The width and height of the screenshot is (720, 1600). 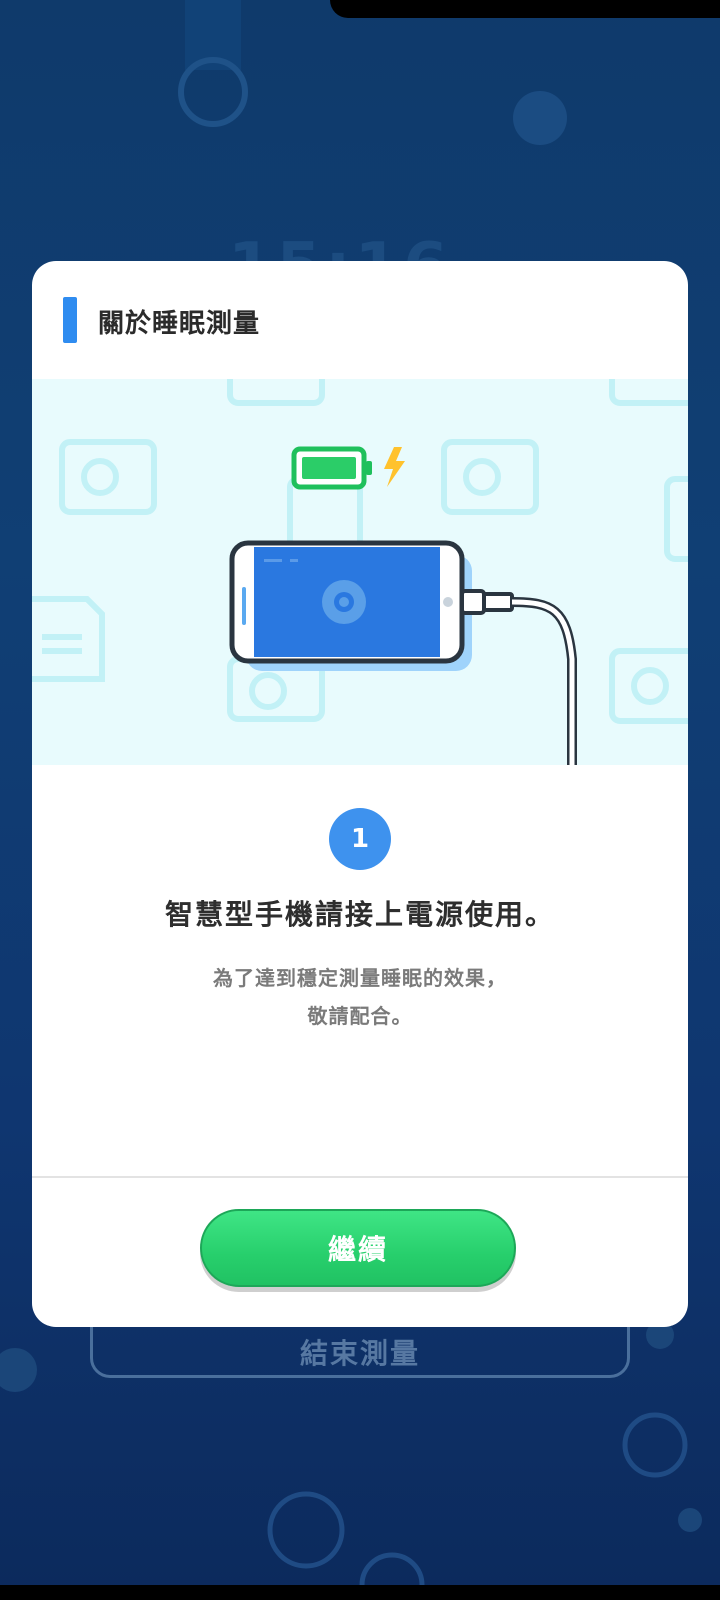 What do you see at coordinates (403, 652) in the screenshot?
I see `phone-charging-icon` at bounding box center [403, 652].